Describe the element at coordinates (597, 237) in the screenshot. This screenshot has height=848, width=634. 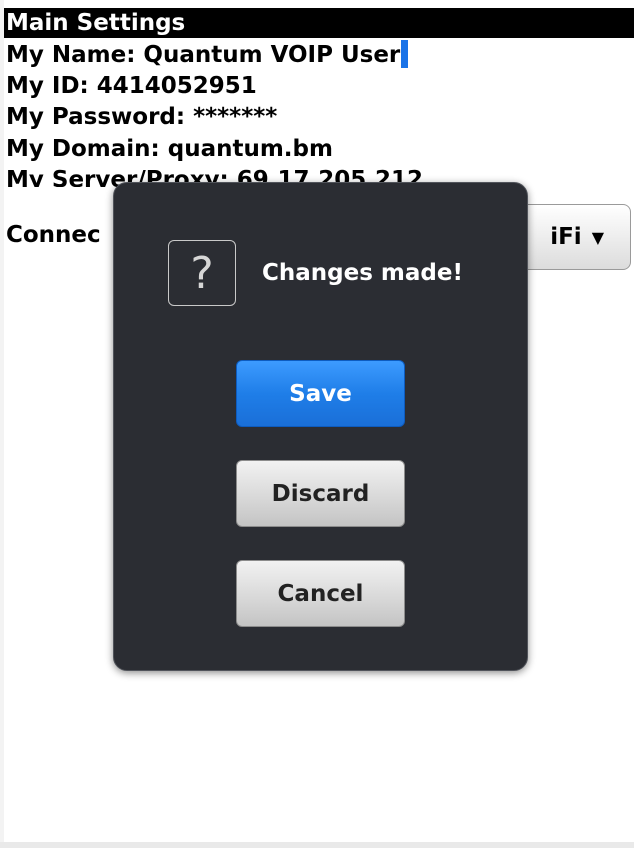
I see `triangle-down-icon: ▼` at that location.